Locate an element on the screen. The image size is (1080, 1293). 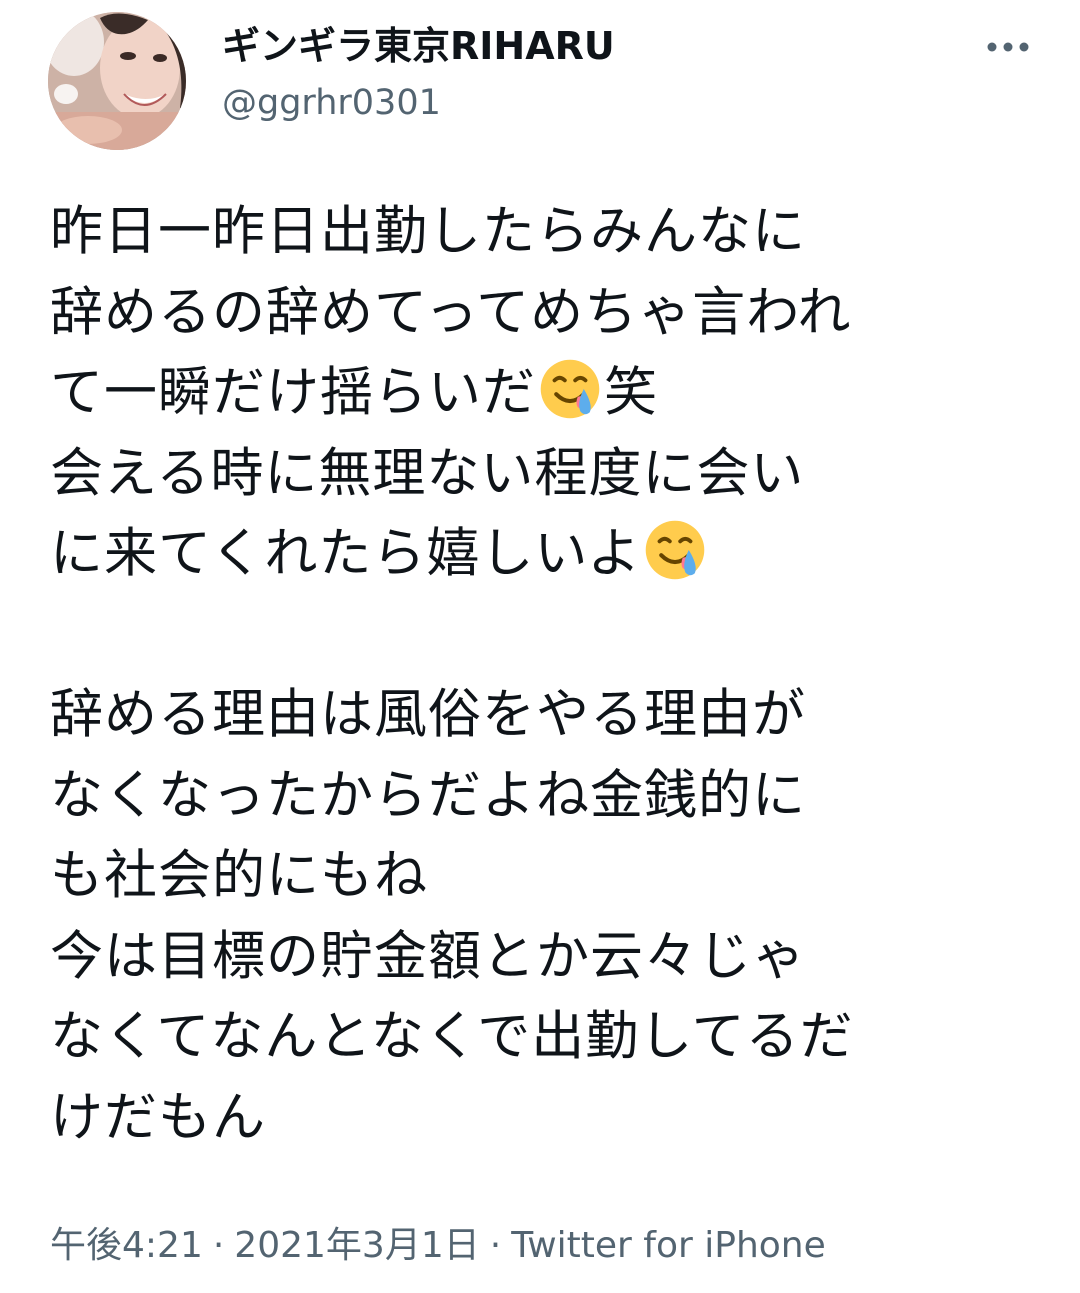
tweet-line-text: 辞めるの辞めてってめちゃ言われ is located at coordinates (451, 312).